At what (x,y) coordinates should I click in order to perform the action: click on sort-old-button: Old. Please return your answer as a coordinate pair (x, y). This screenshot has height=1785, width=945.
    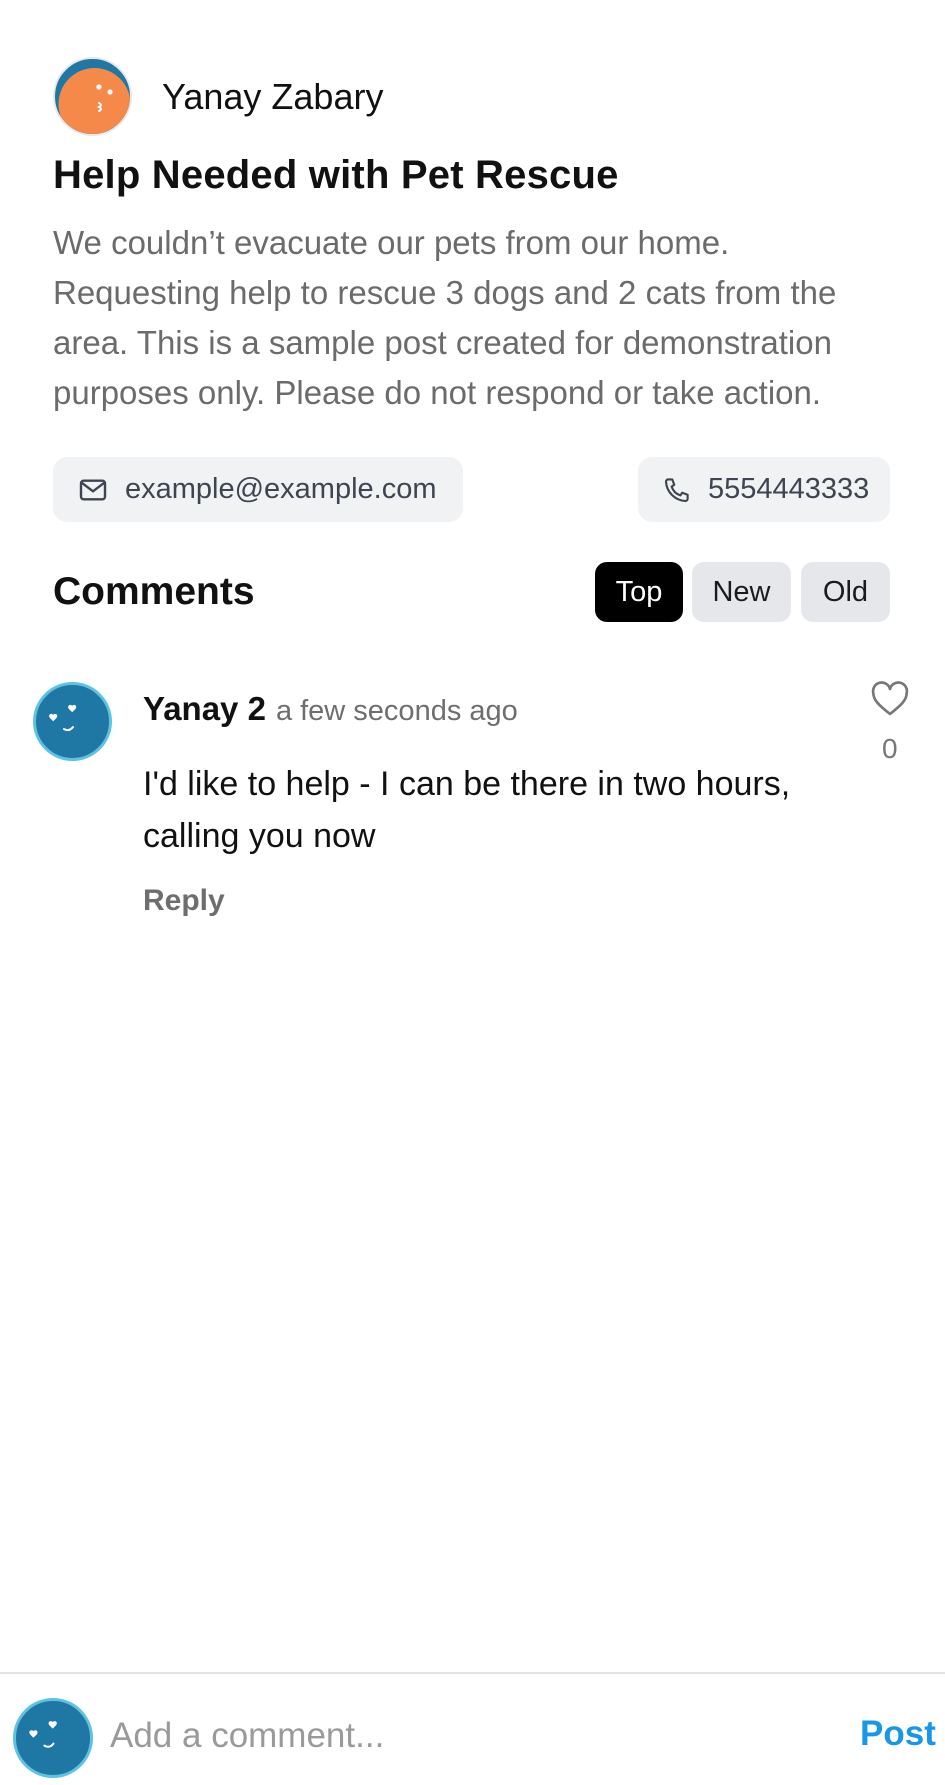
    Looking at the image, I should click on (845, 592).